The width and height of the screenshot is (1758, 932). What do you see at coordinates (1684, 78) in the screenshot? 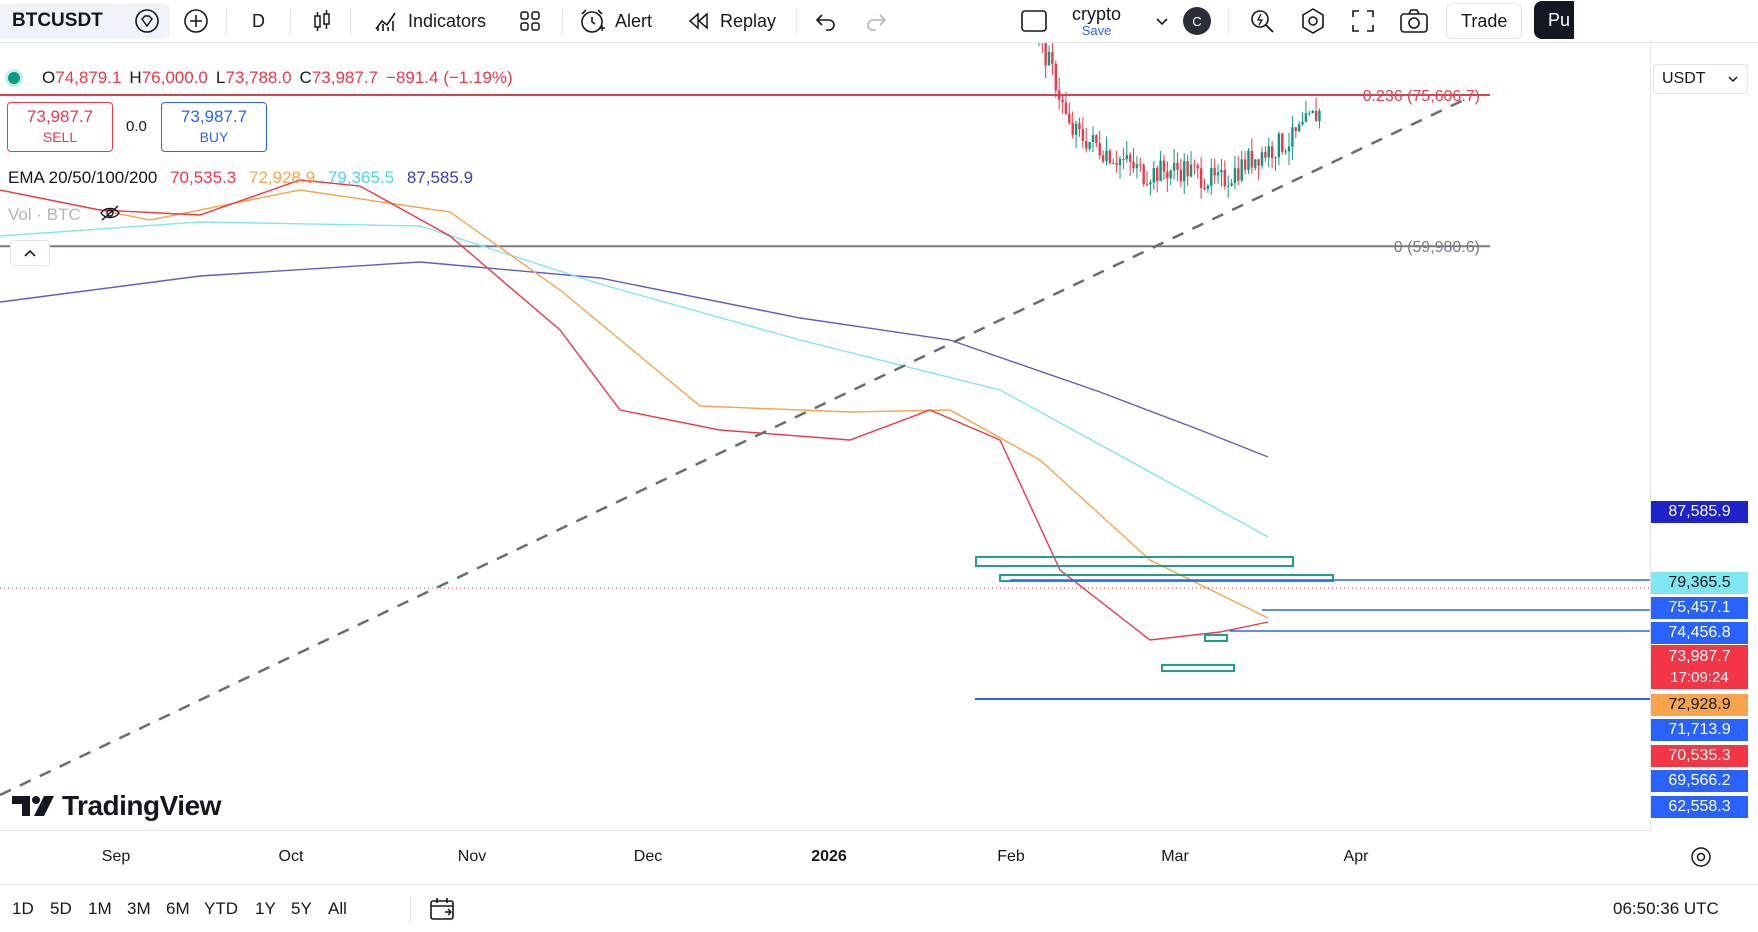
I see `currency-value: USDT` at bounding box center [1684, 78].